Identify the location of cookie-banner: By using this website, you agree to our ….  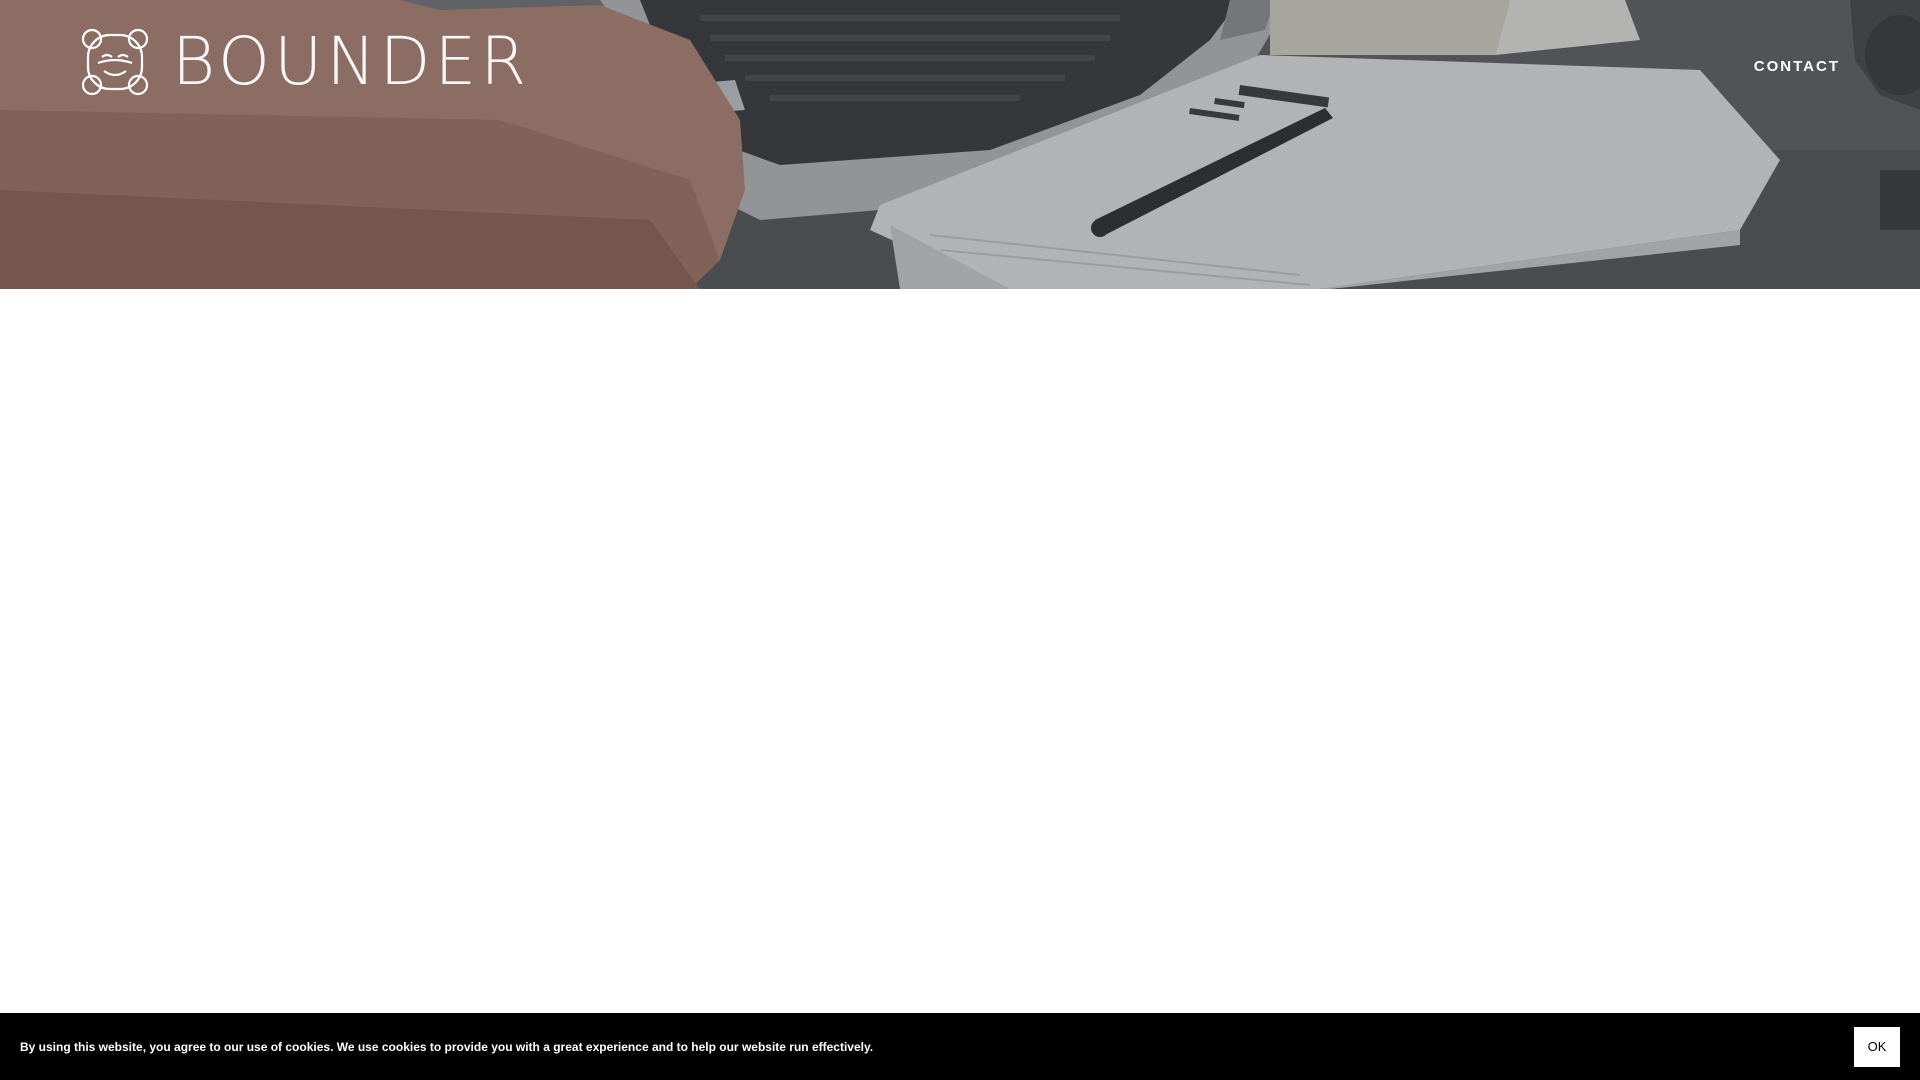
(960, 1046).